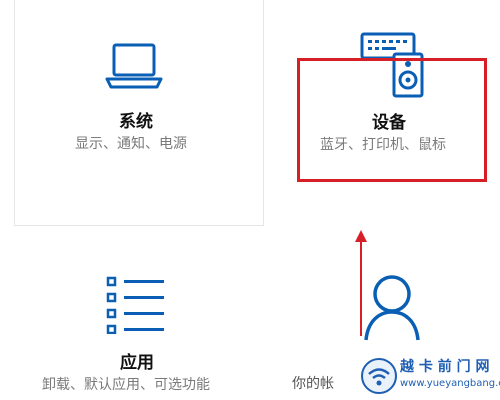 This screenshot has height=400, width=500. What do you see at coordinates (379, 376) in the screenshot?
I see `wifi-logo-icon` at bounding box center [379, 376].